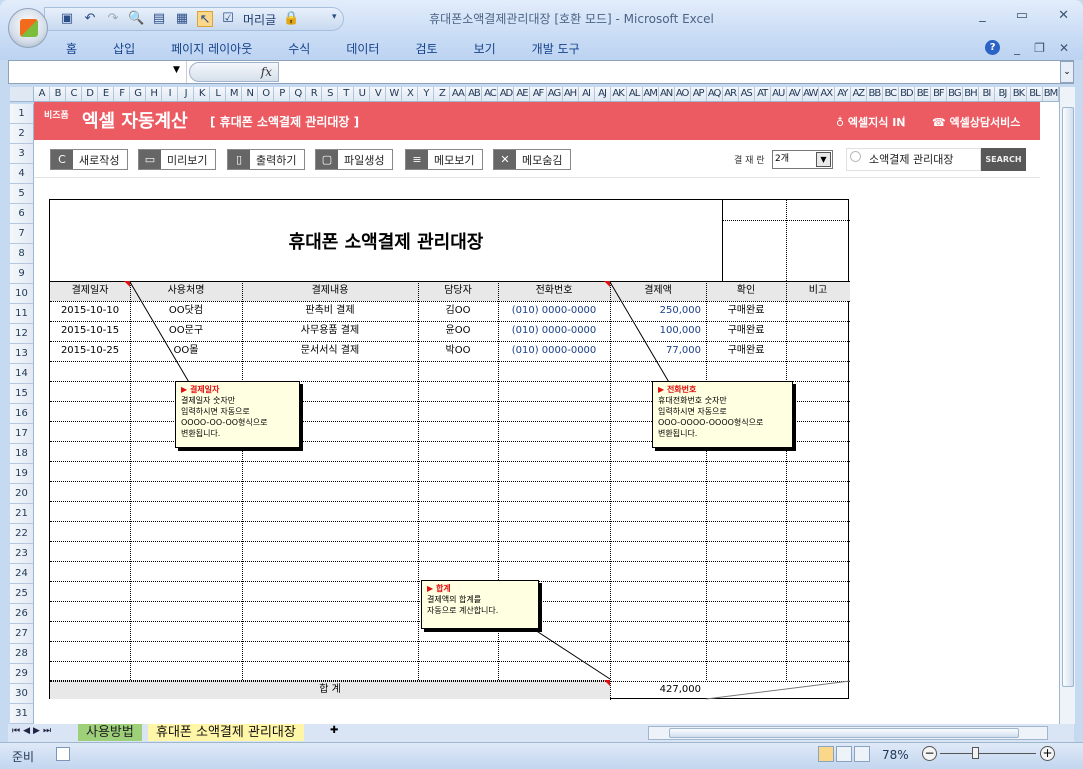 The width and height of the screenshot is (1083, 769). What do you see at coordinates (22, 334) in the screenshot?
I see `row-header: 12` at bounding box center [22, 334].